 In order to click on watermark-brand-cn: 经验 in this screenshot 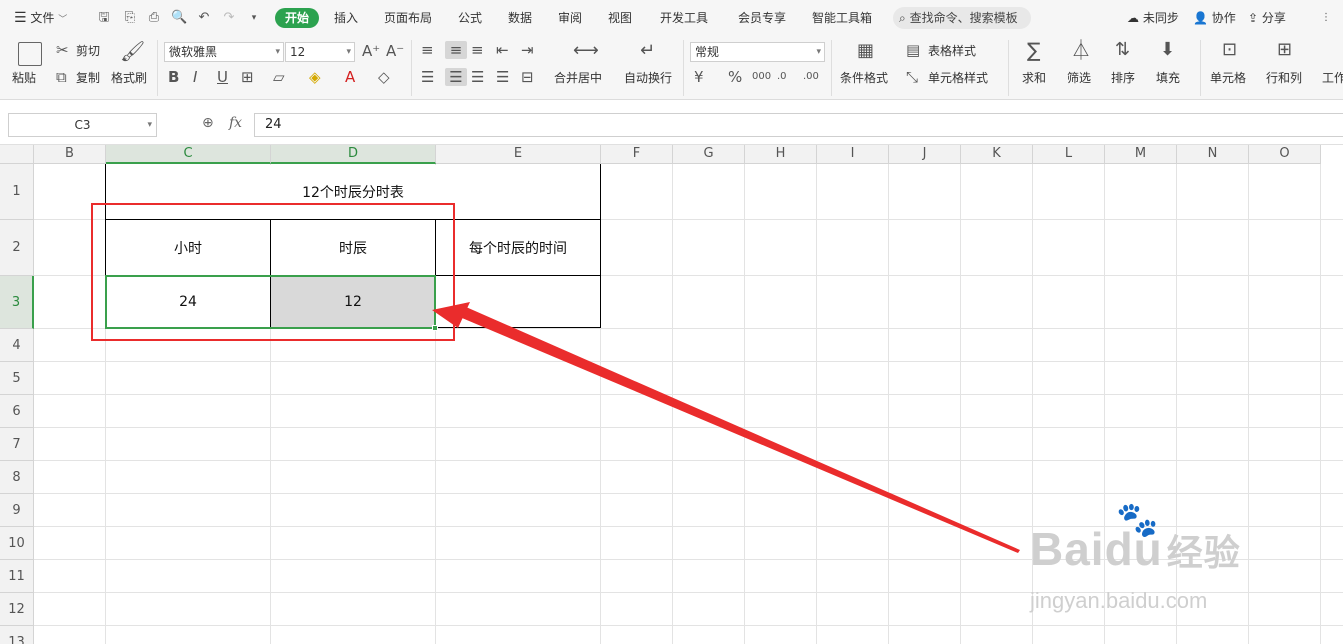, I will do `click(1203, 552)`.